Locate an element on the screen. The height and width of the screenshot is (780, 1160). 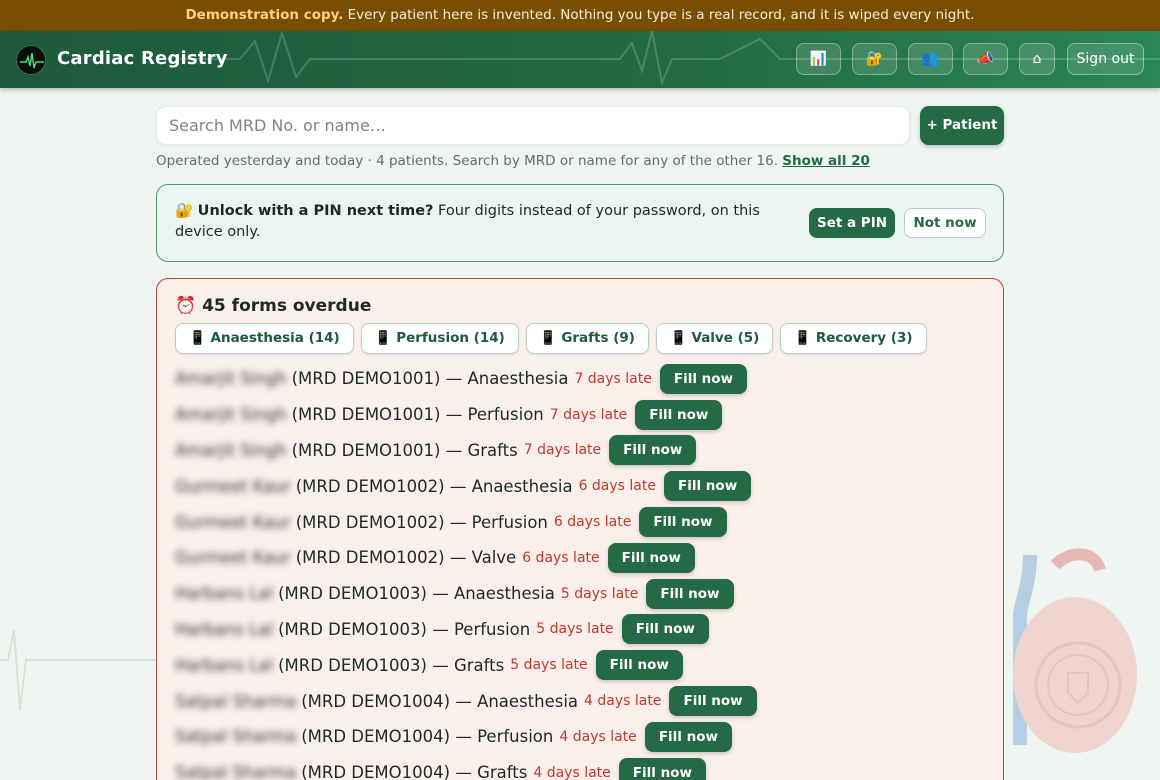
chart-icon: 📊 is located at coordinates (818, 59).